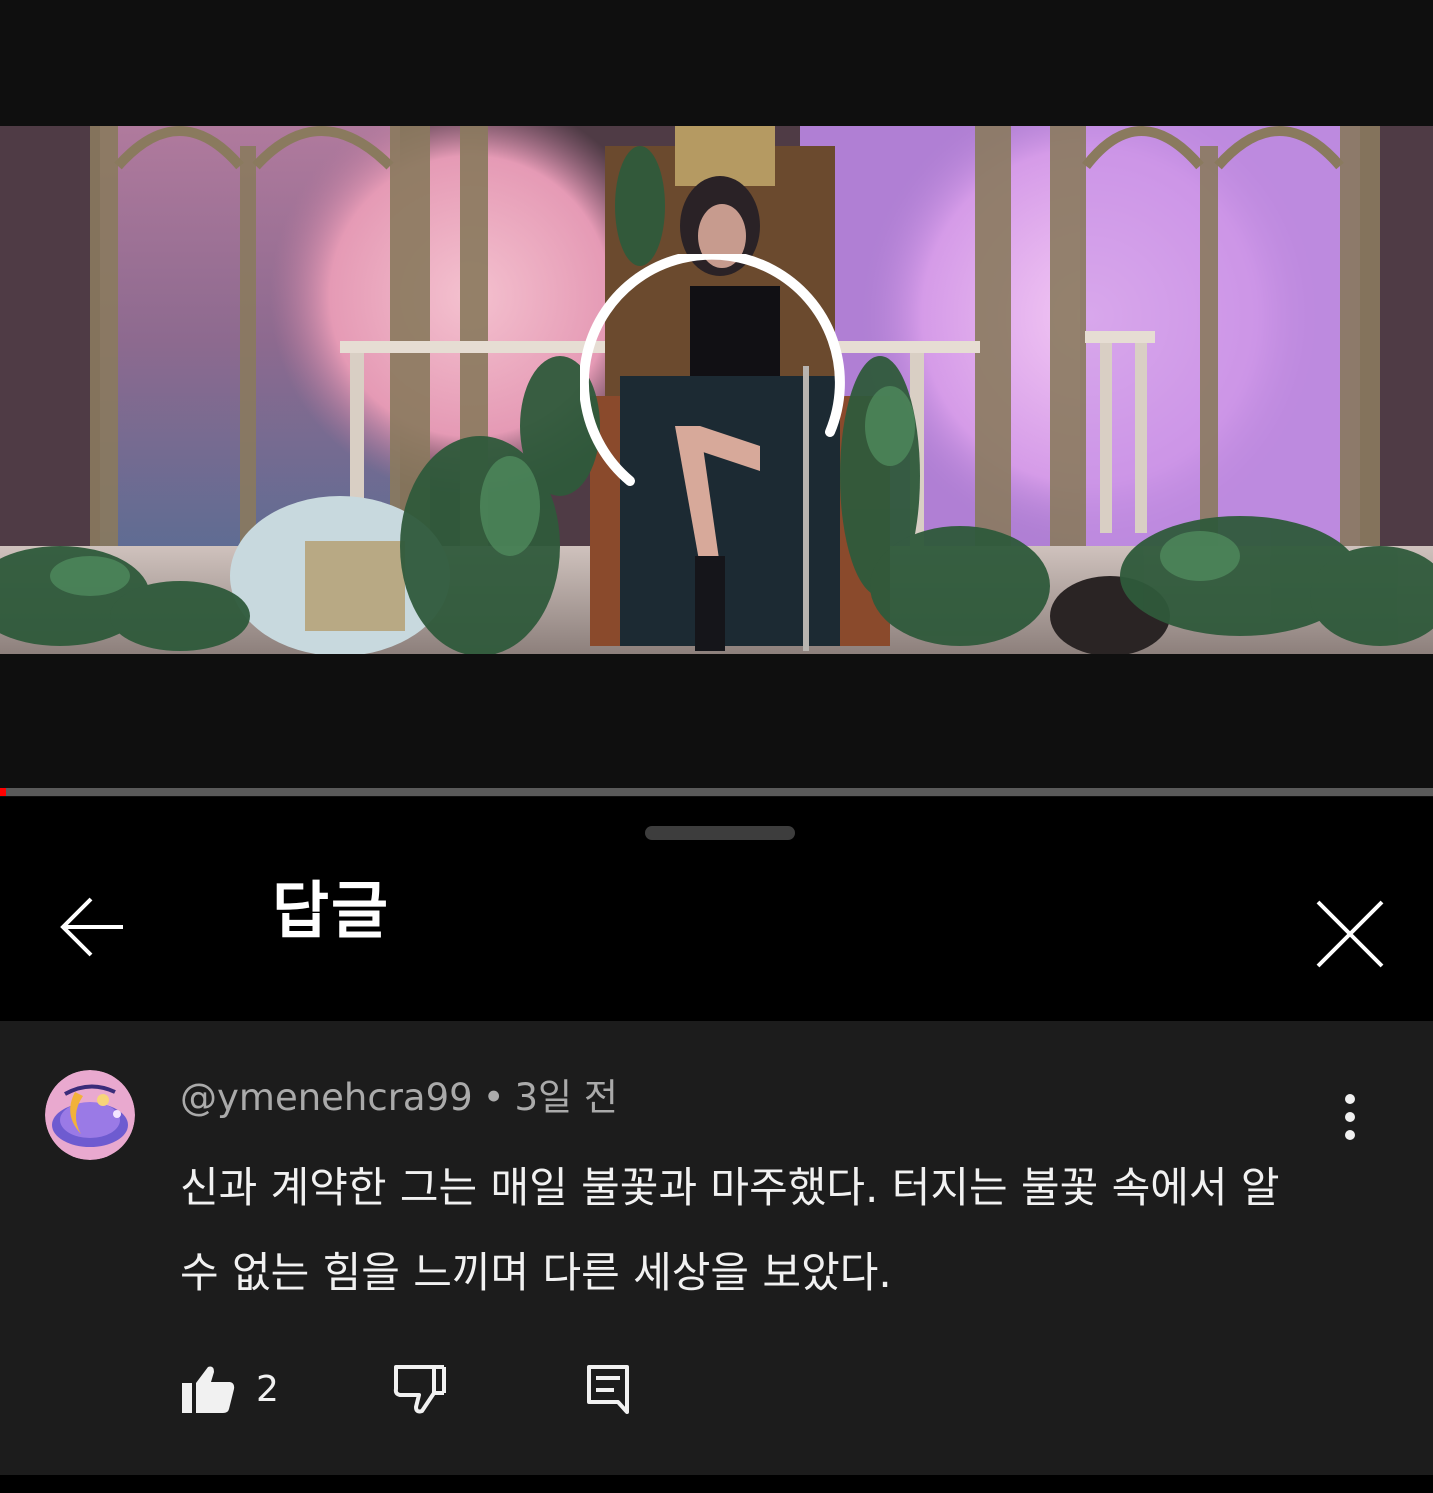 The image size is (1433, 1493). I want to click on user-avatar-image, so click(90, 1115).